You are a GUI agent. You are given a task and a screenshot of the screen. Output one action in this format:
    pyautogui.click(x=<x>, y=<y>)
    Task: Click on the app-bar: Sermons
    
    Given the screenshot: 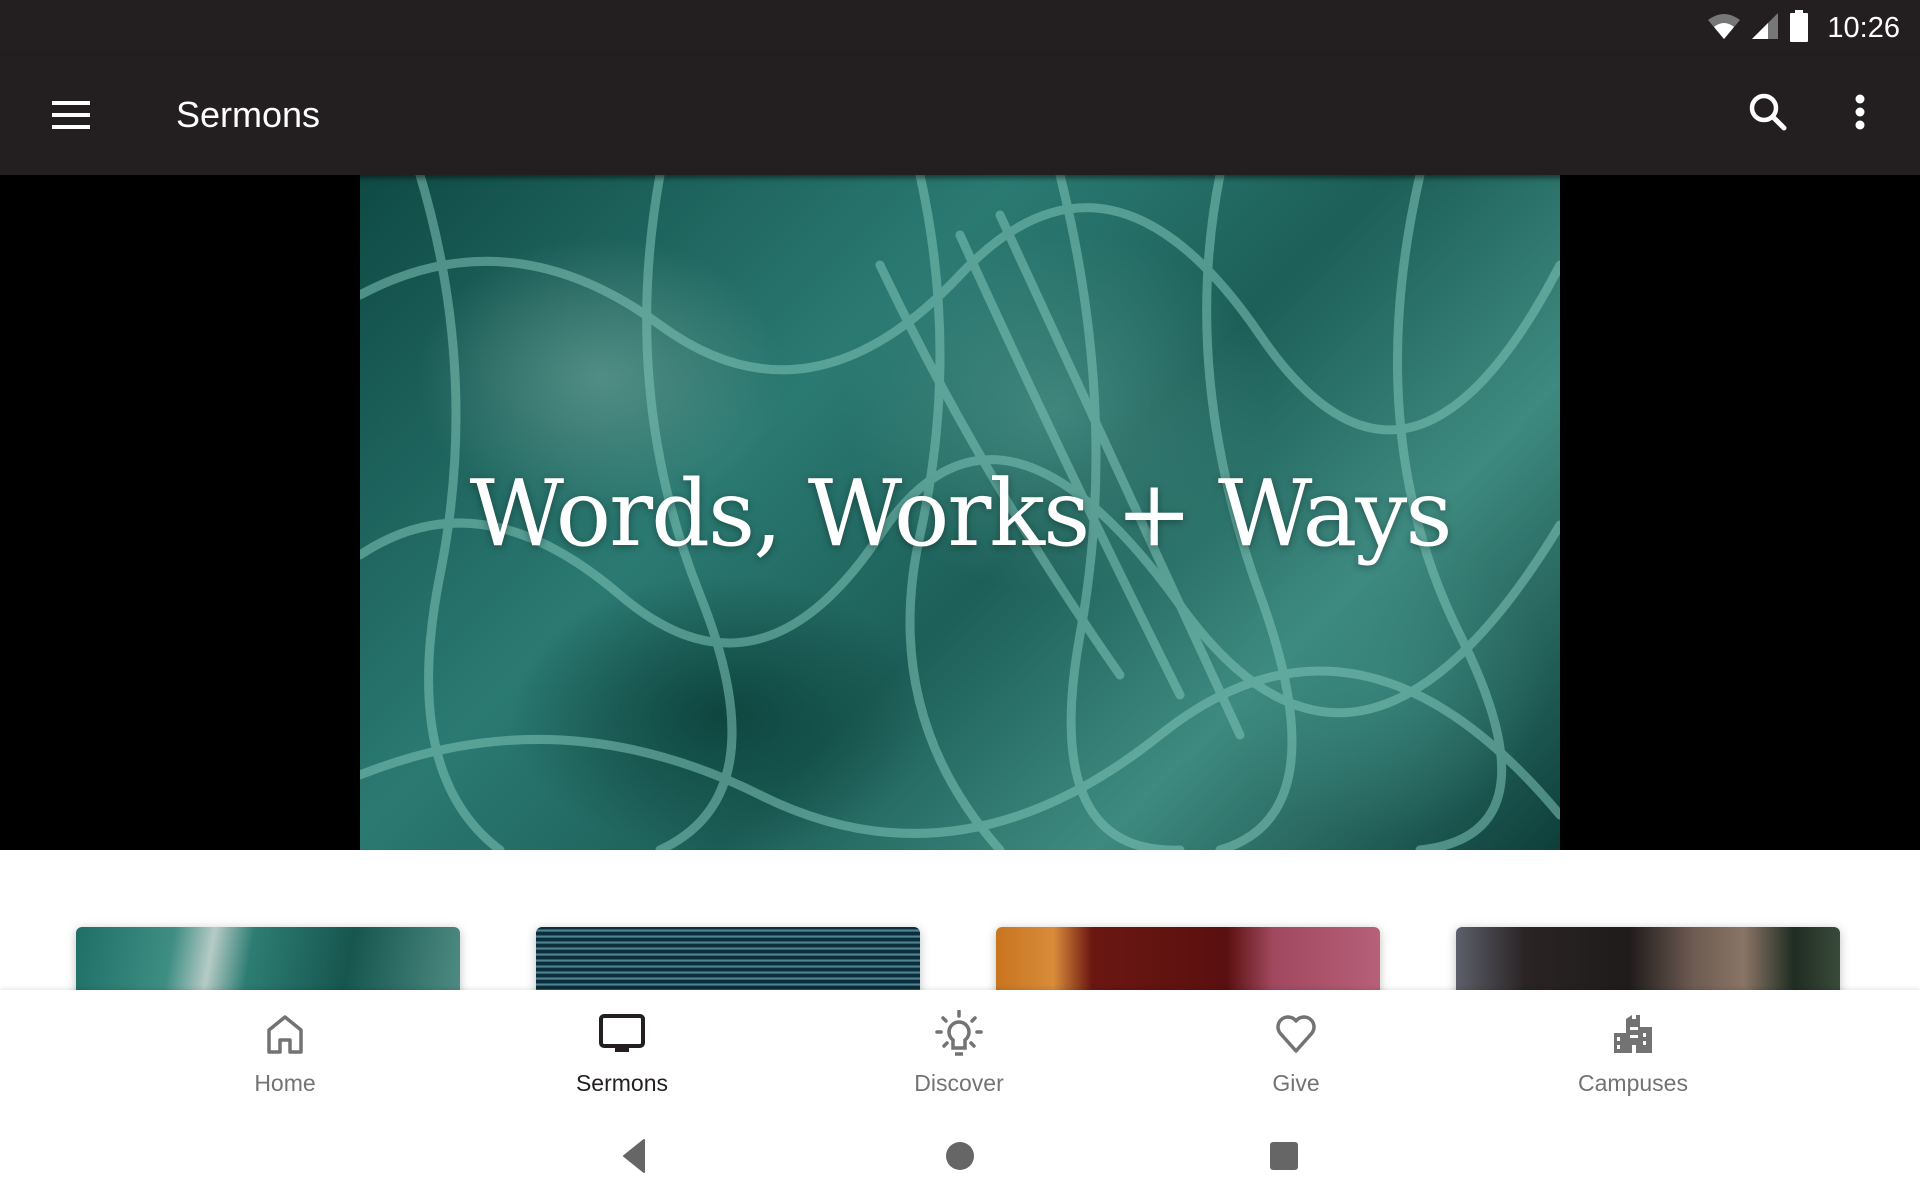 What is the action you would take?
    pyautogui.click(x=960, y=115)
    